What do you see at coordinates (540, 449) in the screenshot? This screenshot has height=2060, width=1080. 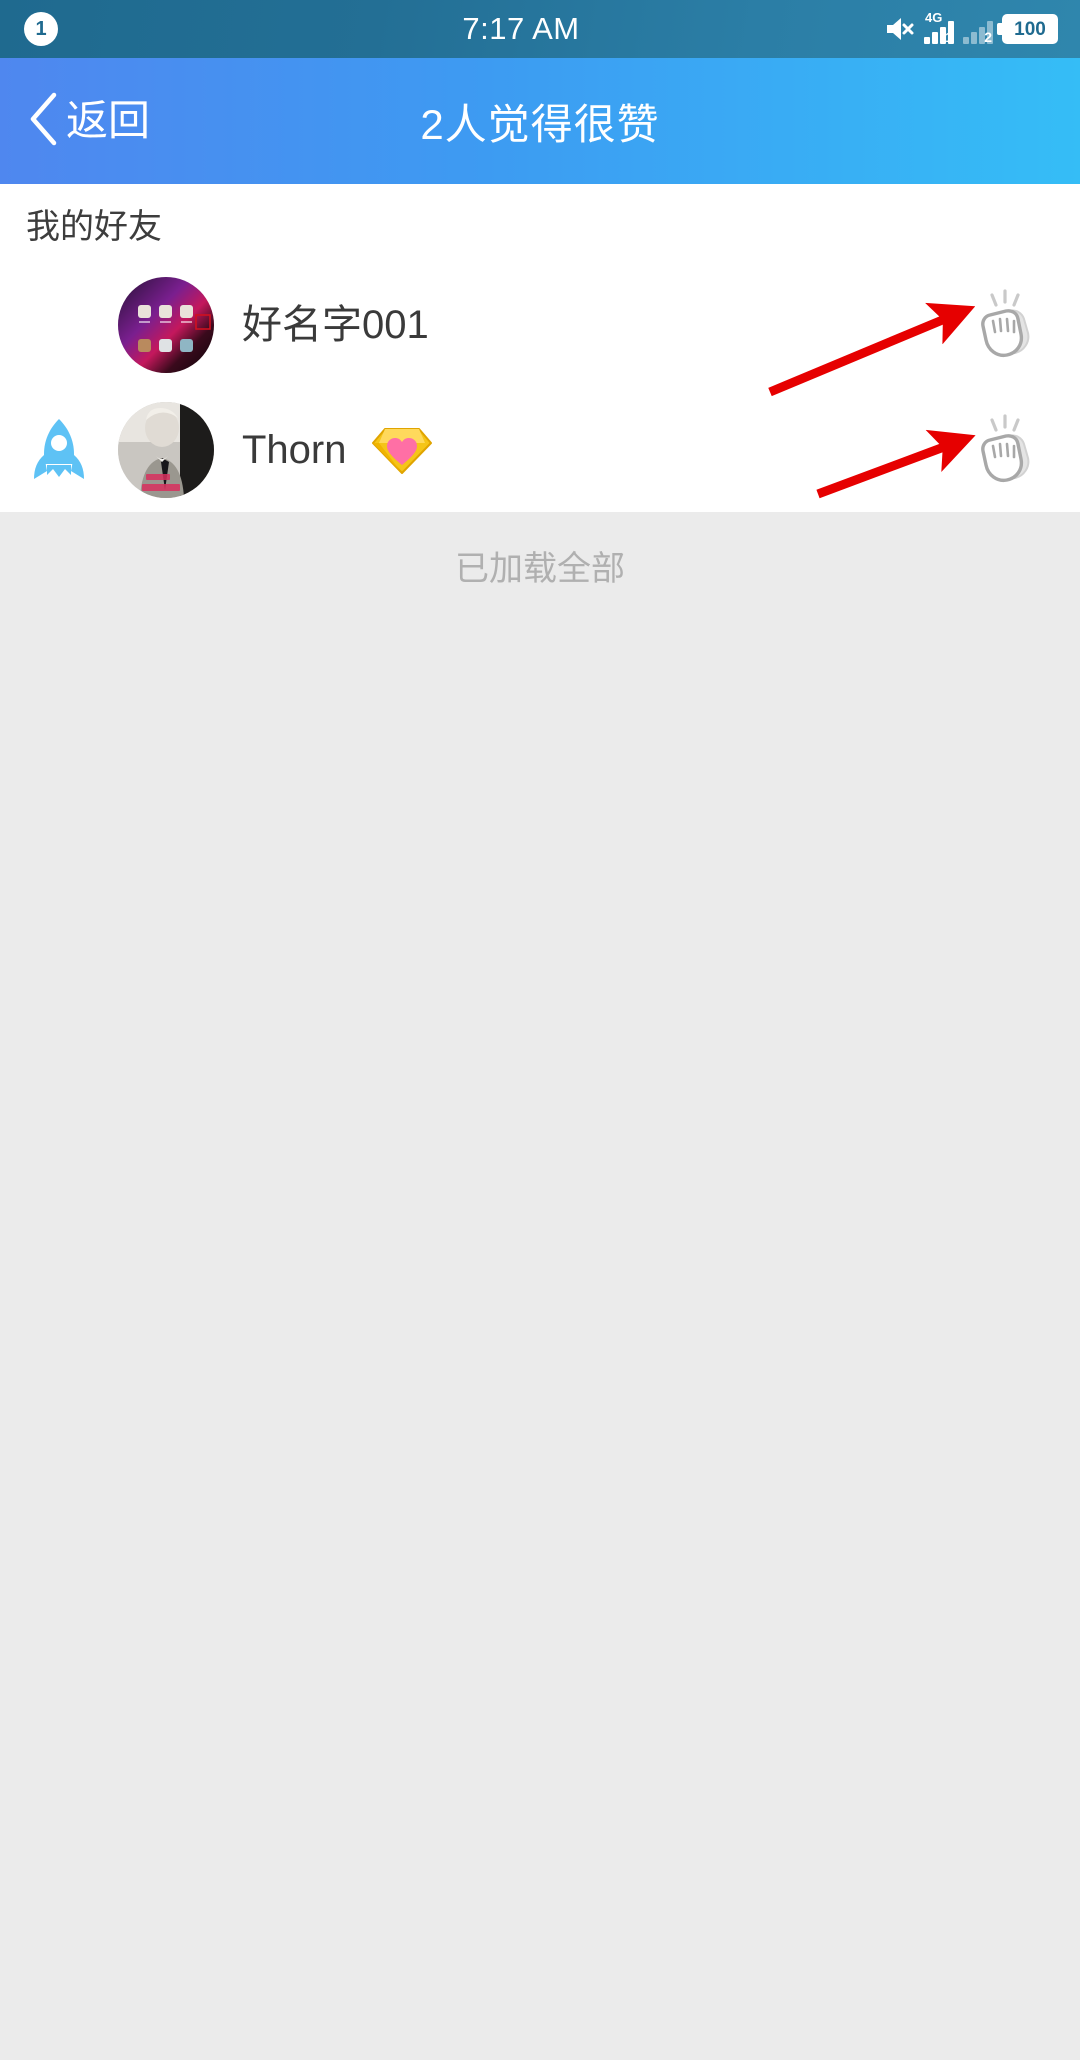 I see `table-row: Thorn` at bounding box center [540, 449].